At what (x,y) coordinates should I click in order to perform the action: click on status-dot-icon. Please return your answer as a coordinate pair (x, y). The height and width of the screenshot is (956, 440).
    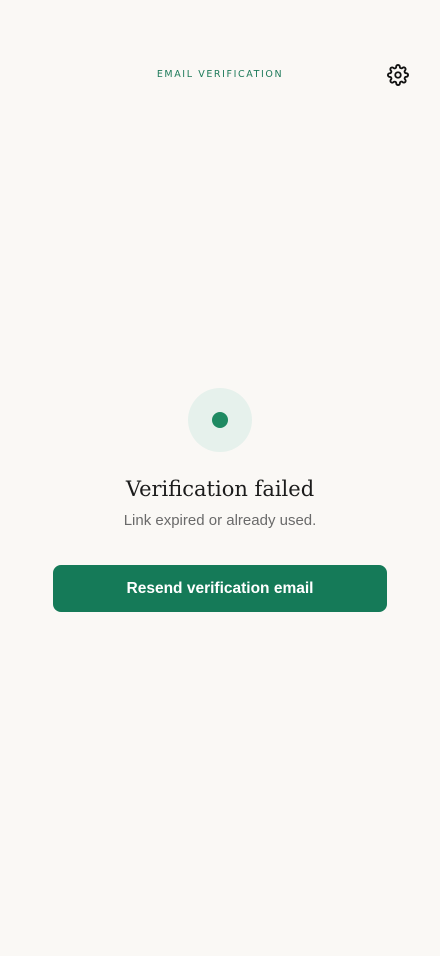
    Looking at the image, I should click on (220, 420).